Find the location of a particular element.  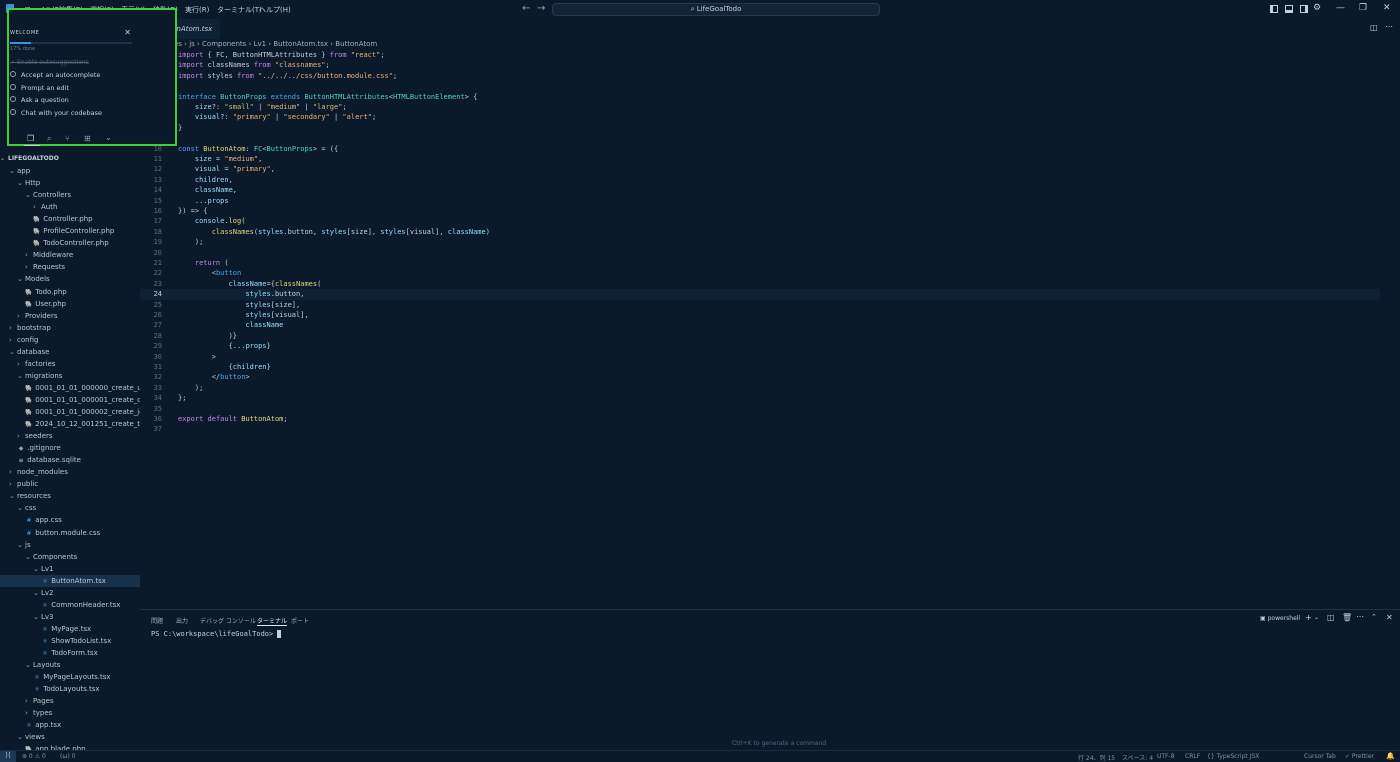

tree-item: › types is located at coordinates (70, 713).